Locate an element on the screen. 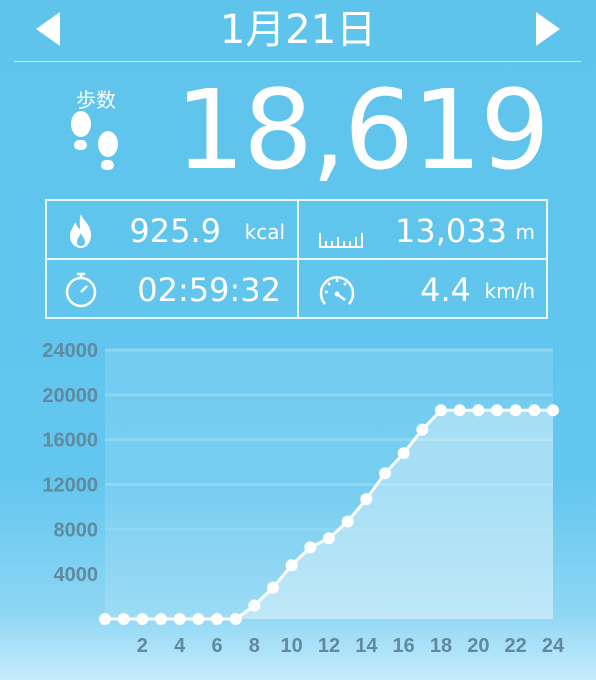  duration-stat: 02:59:32 is located at coordinates (172, 288).